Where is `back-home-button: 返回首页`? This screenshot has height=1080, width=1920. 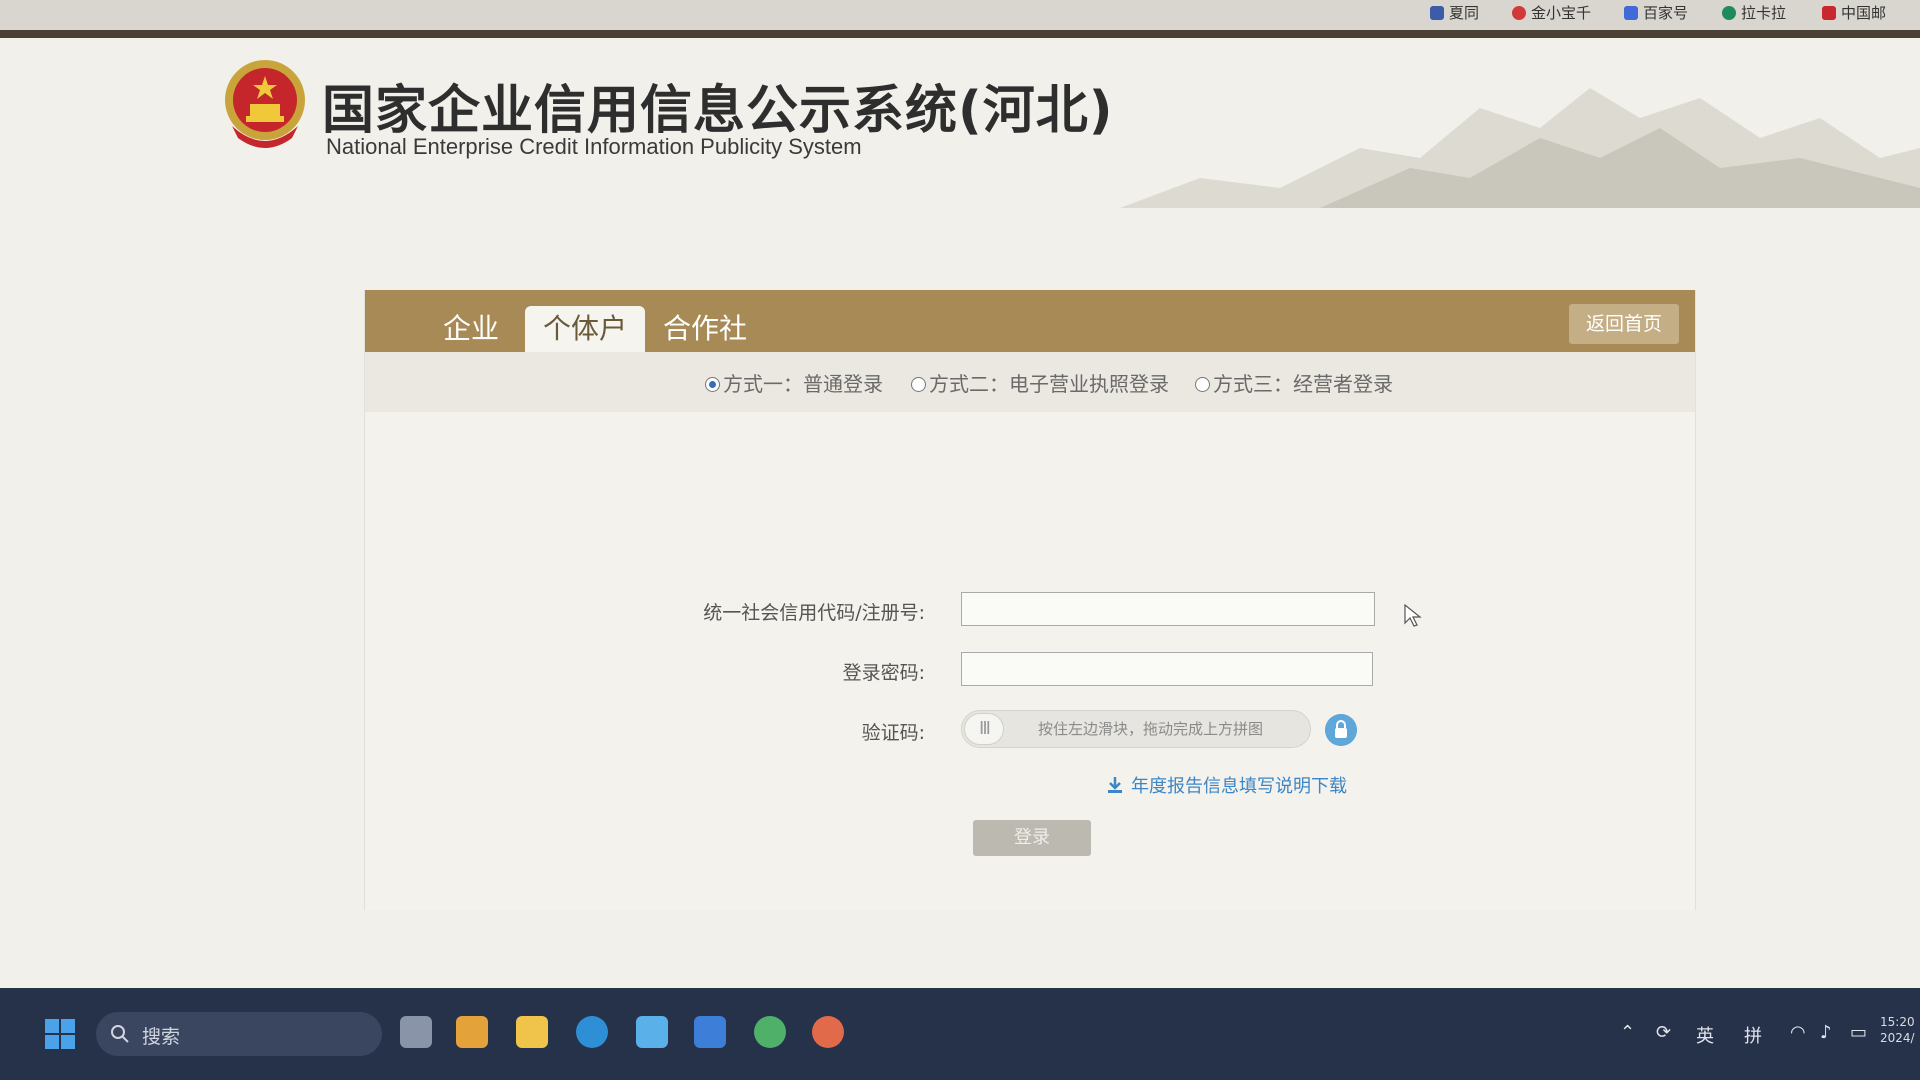
back-home-button: 返回首页 is located at coordinates (1624, 324).